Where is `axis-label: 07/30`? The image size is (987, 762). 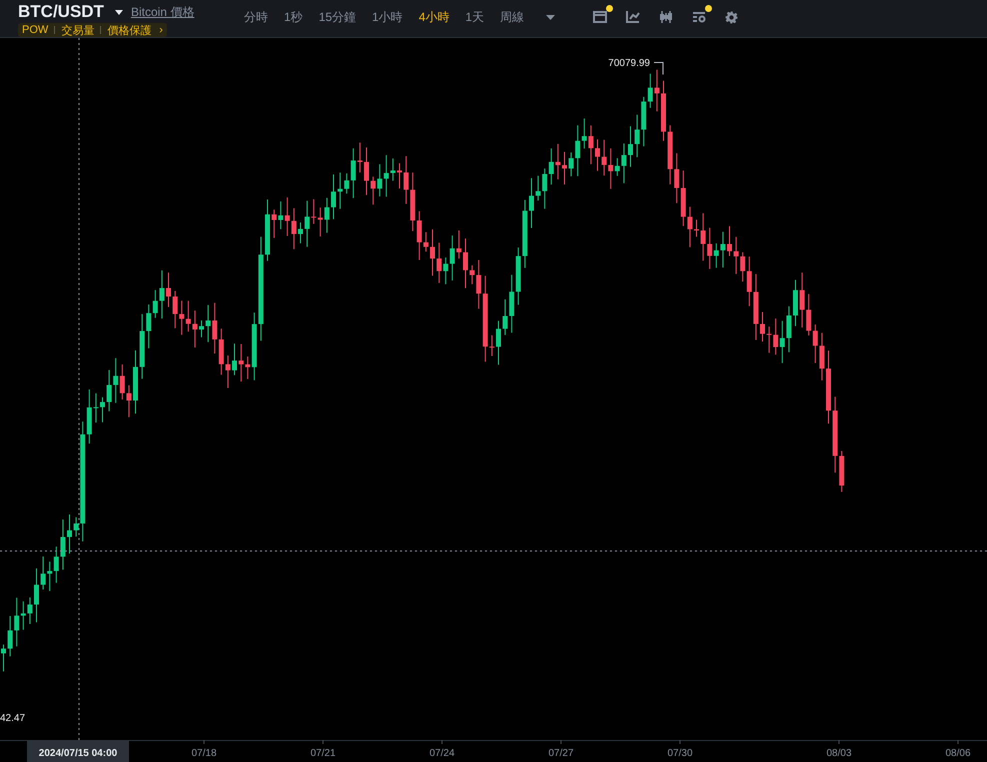 axis-label: 07/30 is located at coordinates (680, 753).